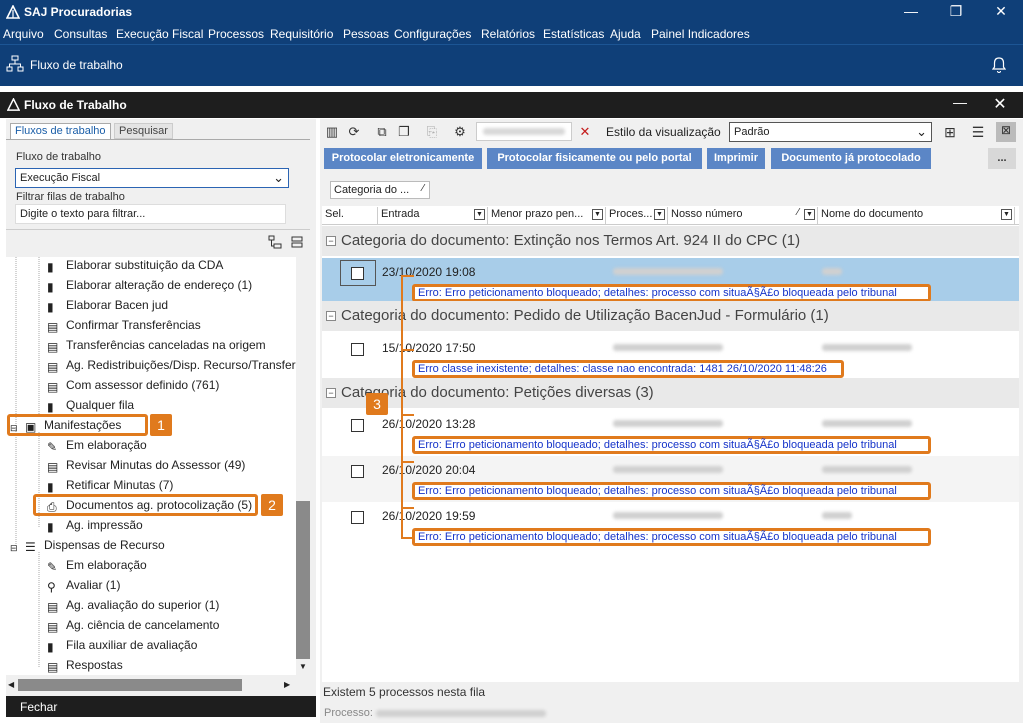  What do you see at coordinates (135, 266) in the screenshot?
I see `tree-item-elaborar-substituicao: ▮ Elaborar substituição da CDA` at bounding box center [135, 266].